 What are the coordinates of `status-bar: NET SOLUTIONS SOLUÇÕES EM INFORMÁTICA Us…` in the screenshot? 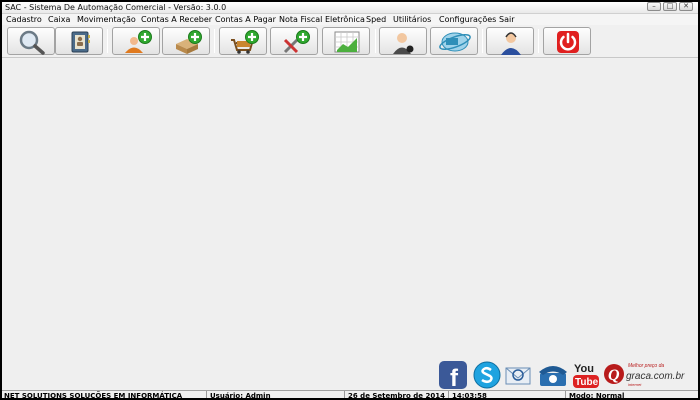 It's located at (350, 395).